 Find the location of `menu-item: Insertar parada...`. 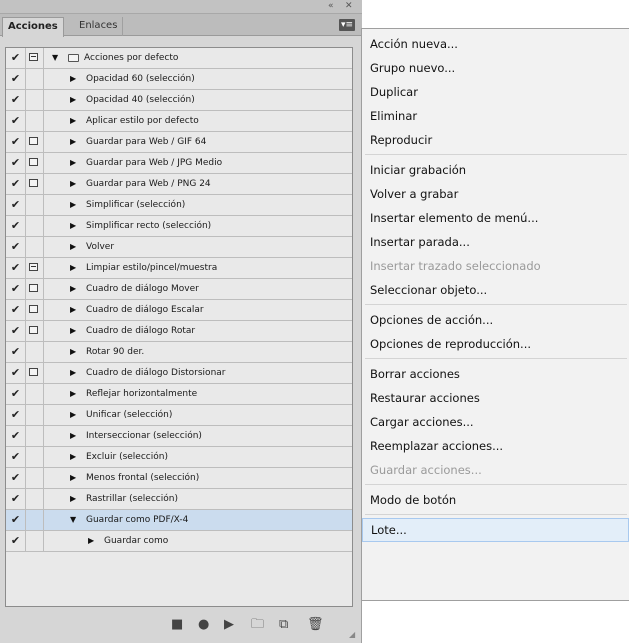

menu-item: Insertar parada... is located at coordinates (495, 242).